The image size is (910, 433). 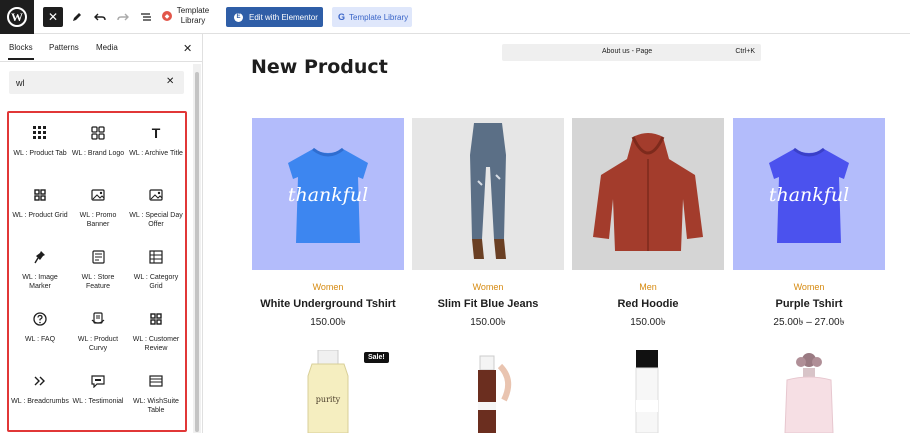 I want to click on block-item: WL: WishSuite Table, so click(x=156, y=391).